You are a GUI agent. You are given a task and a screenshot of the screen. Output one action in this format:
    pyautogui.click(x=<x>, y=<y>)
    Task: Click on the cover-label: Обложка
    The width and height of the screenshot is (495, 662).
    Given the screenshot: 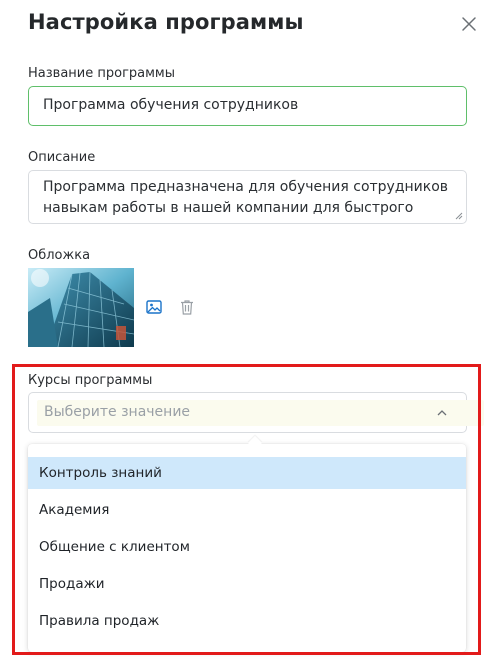 What is the action you would take?
    pyautogui.click(x=59, y=255)
    